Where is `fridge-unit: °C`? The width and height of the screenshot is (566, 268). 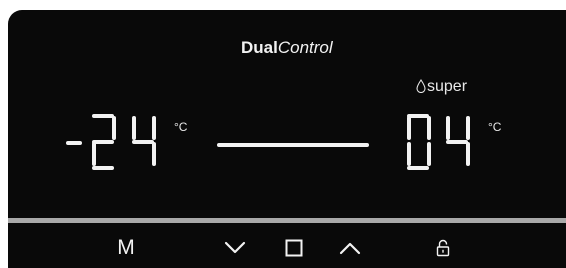
fridge-unit: °C is located at coordinates (495, 127).